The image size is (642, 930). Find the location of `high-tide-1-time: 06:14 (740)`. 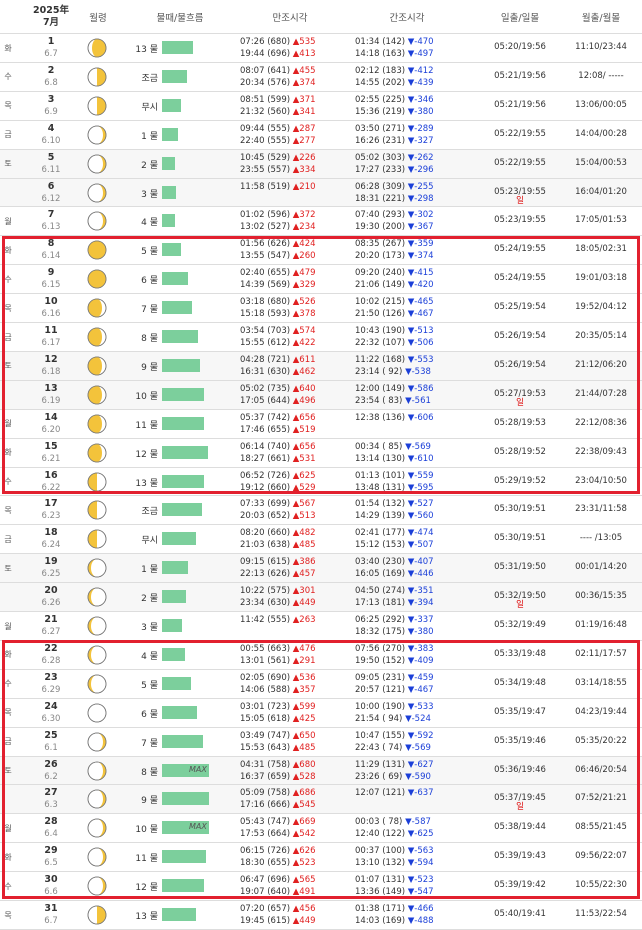

high-tide-1-time: 06:14 (740) is located at coordinates (266, 446).